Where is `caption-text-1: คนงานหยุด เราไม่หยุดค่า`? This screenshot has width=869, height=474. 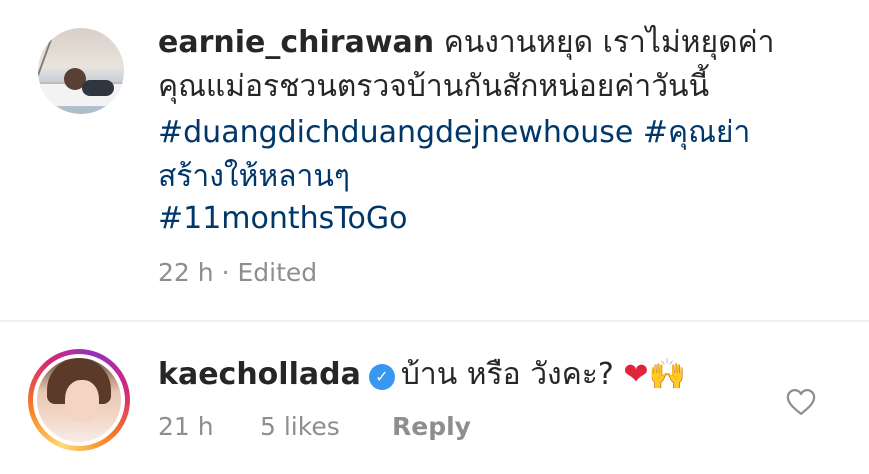 caption-text-1: คนงานหยุด เราไม่หยุดค่า is located at coordinates (609, 42).